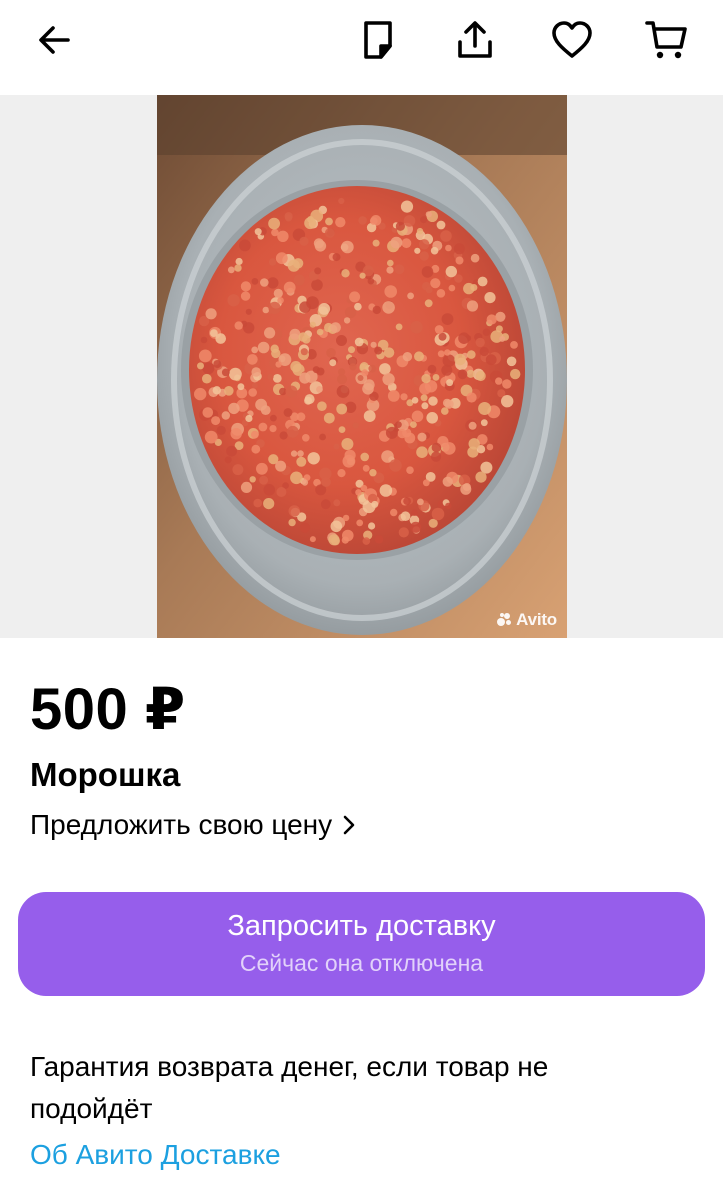 The width and height of the screenshot is (723, 1200). I want to click on cart-icon, so click(666, 40).